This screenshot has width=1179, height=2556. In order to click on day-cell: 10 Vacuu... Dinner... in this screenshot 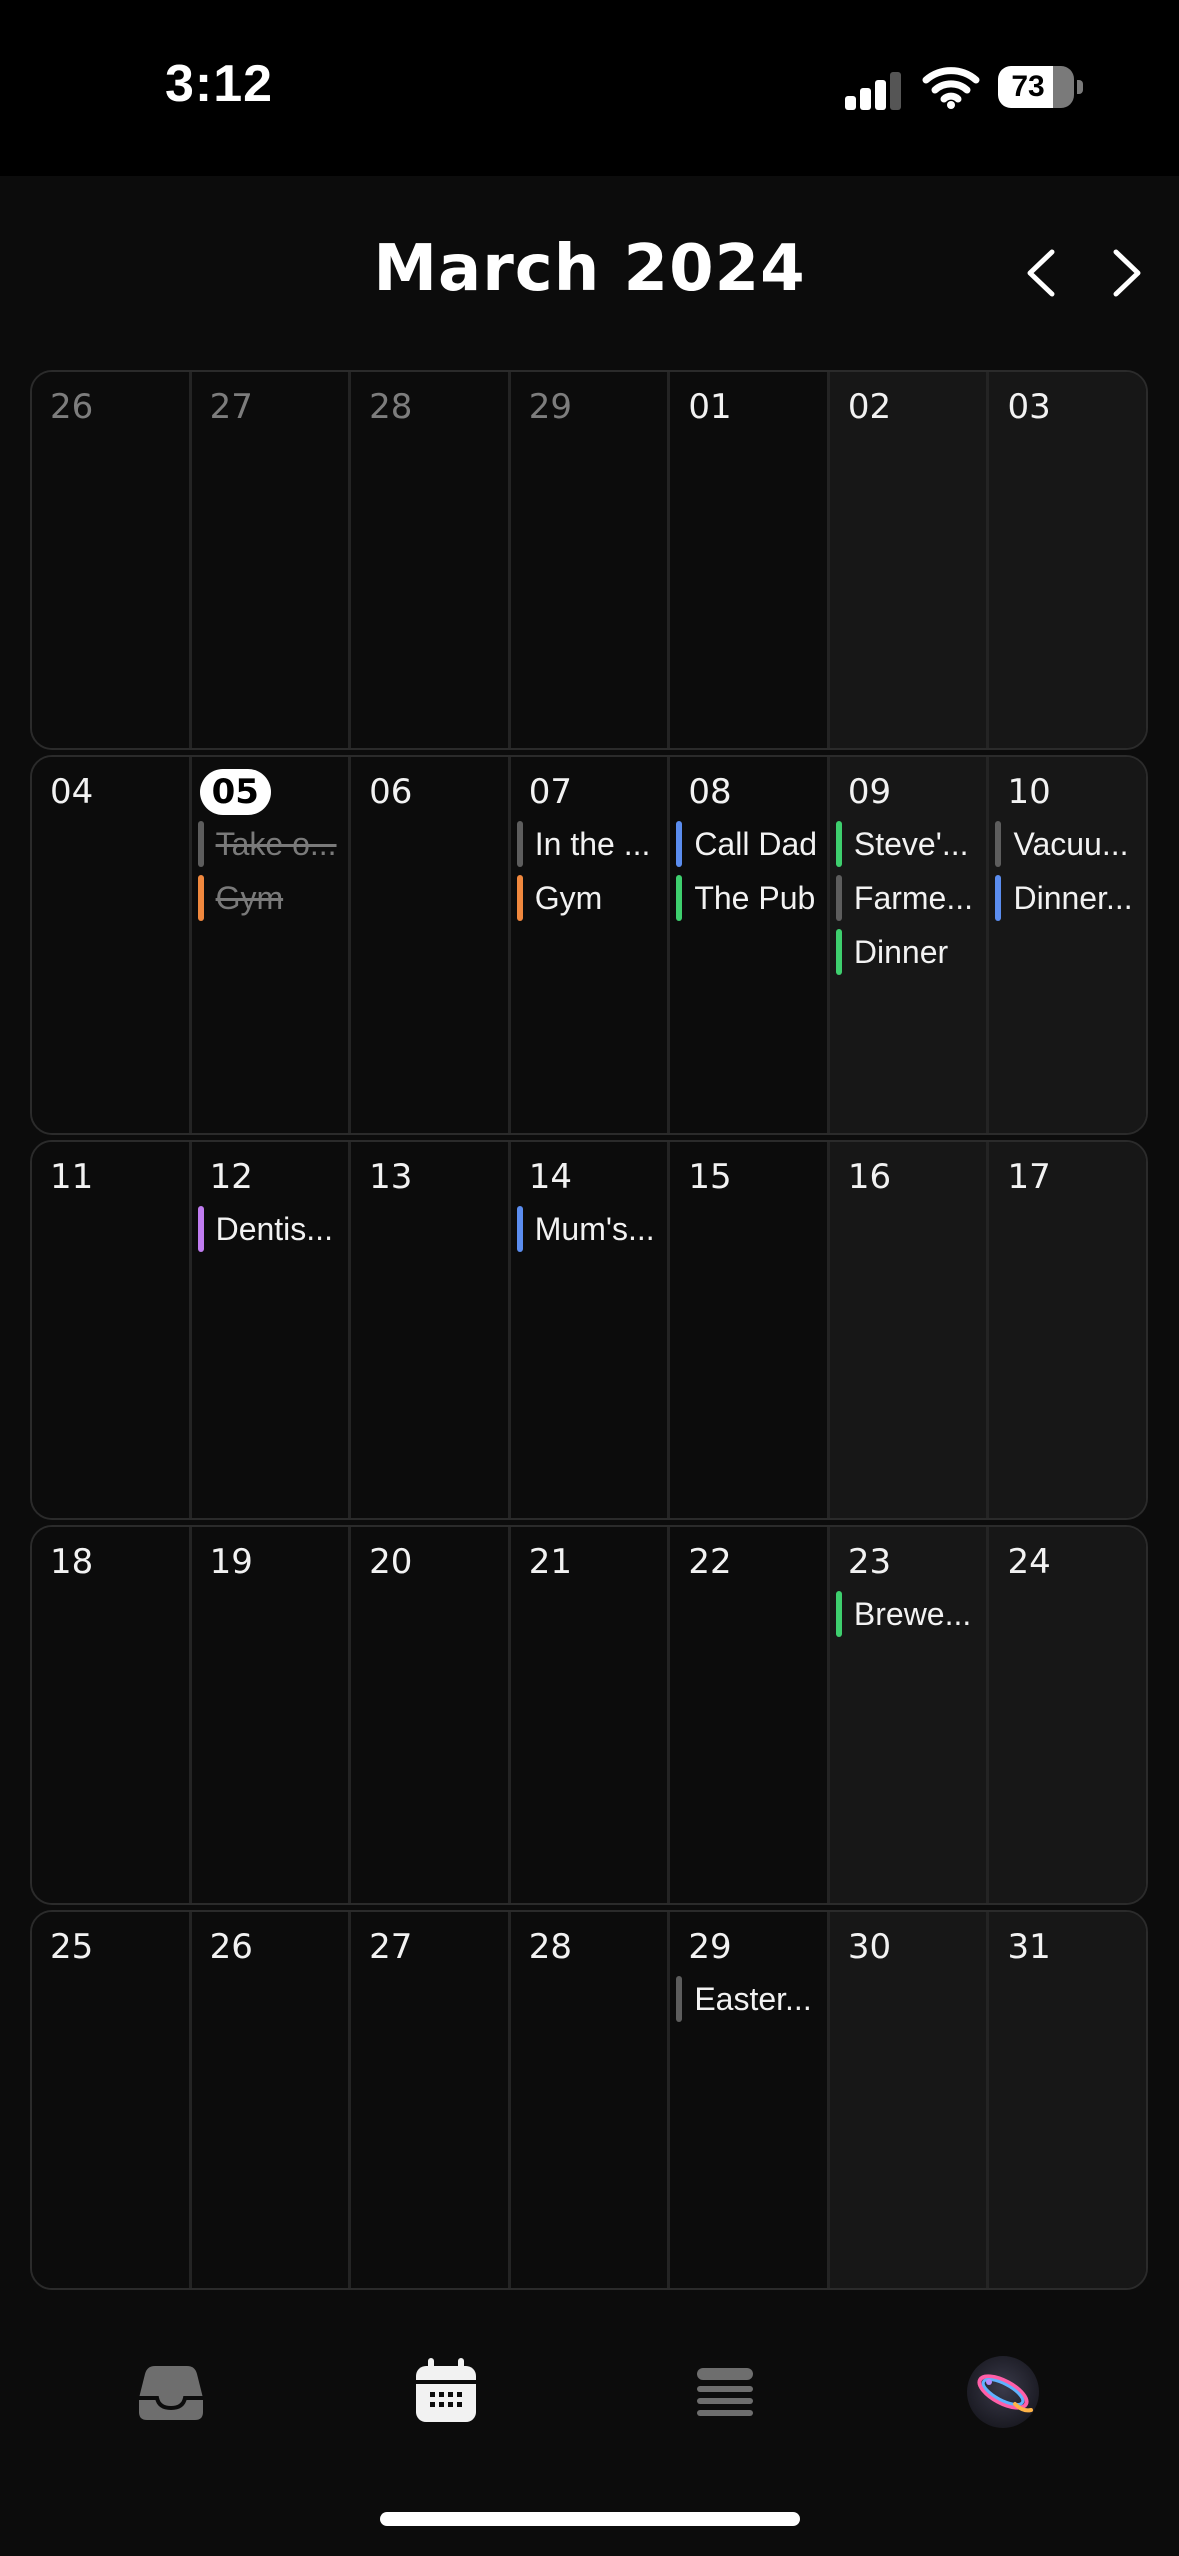, I will do `click(1067, 945)`.